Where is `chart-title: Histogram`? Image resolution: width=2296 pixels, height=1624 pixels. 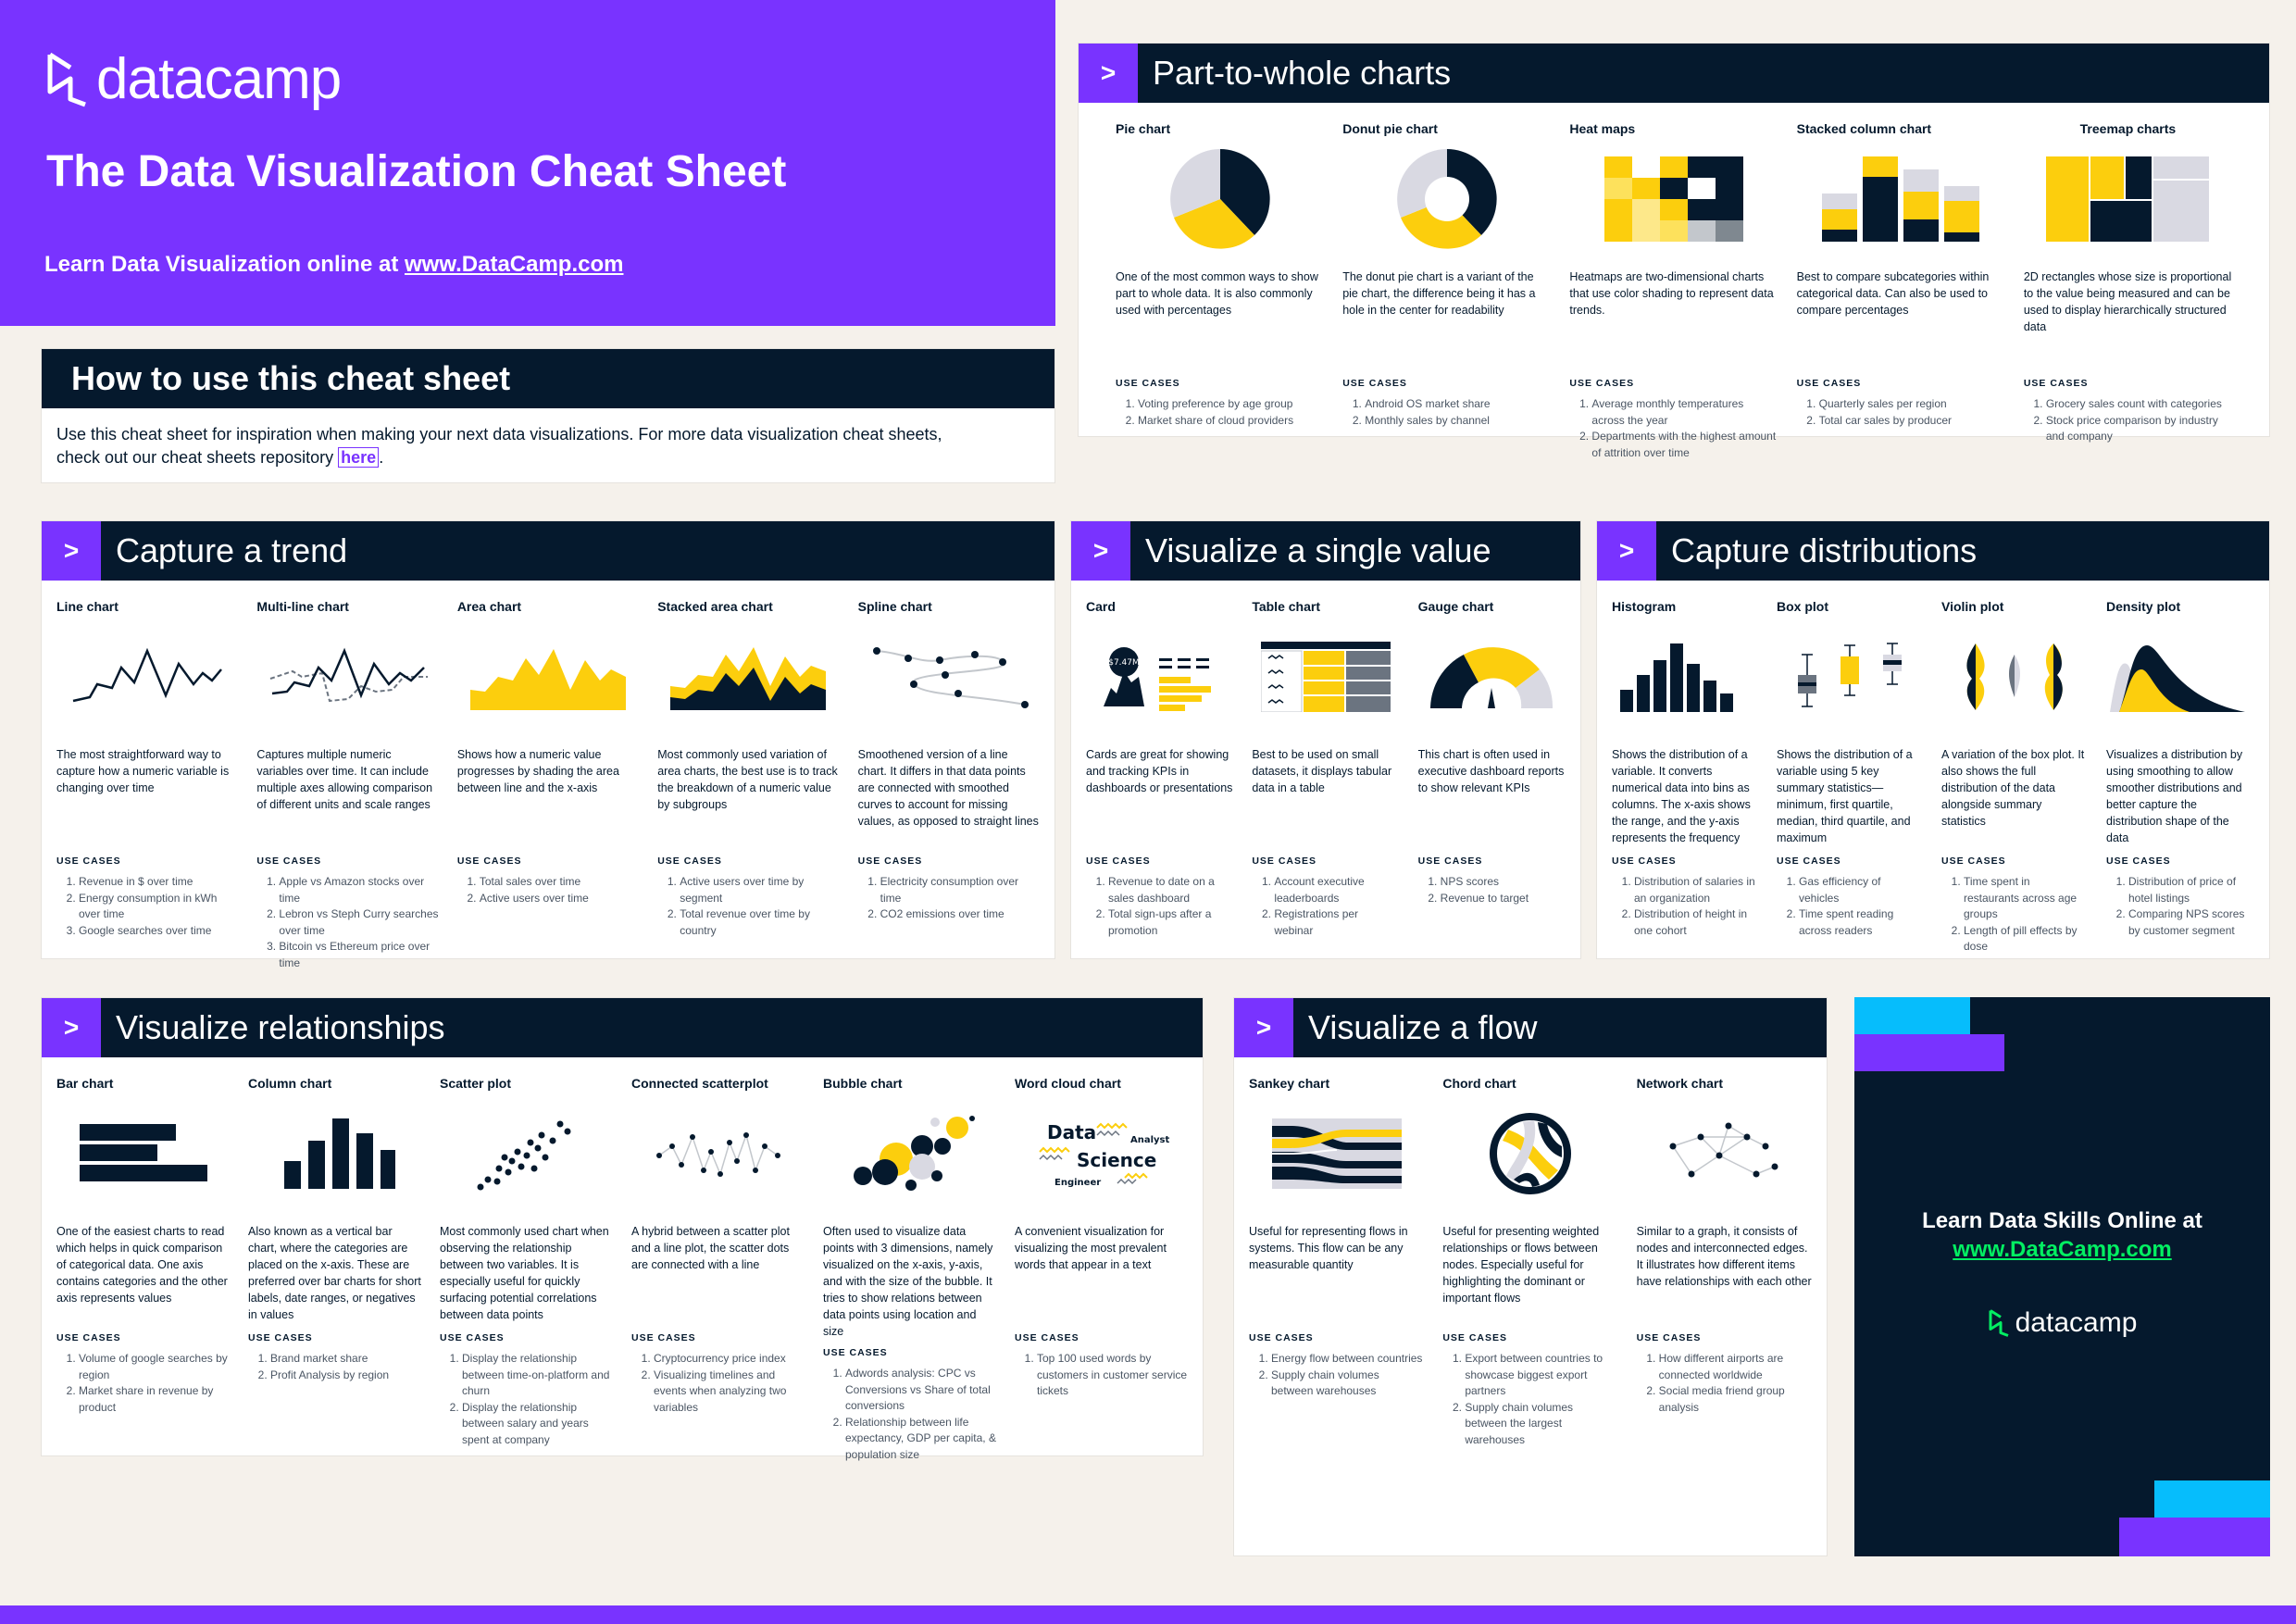
chart-title: Histogram is located at coordinates (1644, 606).